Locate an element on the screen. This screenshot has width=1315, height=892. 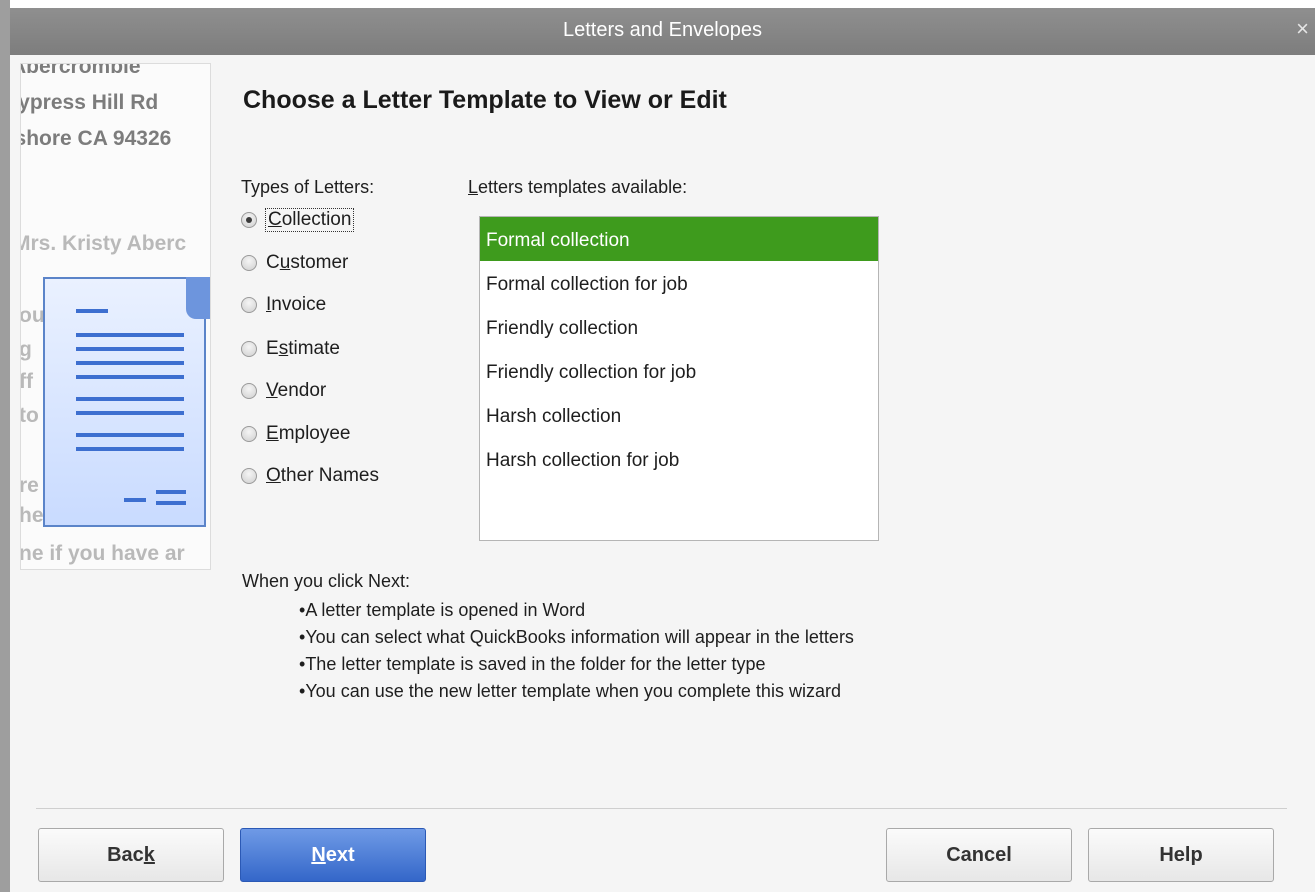
radio-option: Estimate is located at coordinates (290, 349).